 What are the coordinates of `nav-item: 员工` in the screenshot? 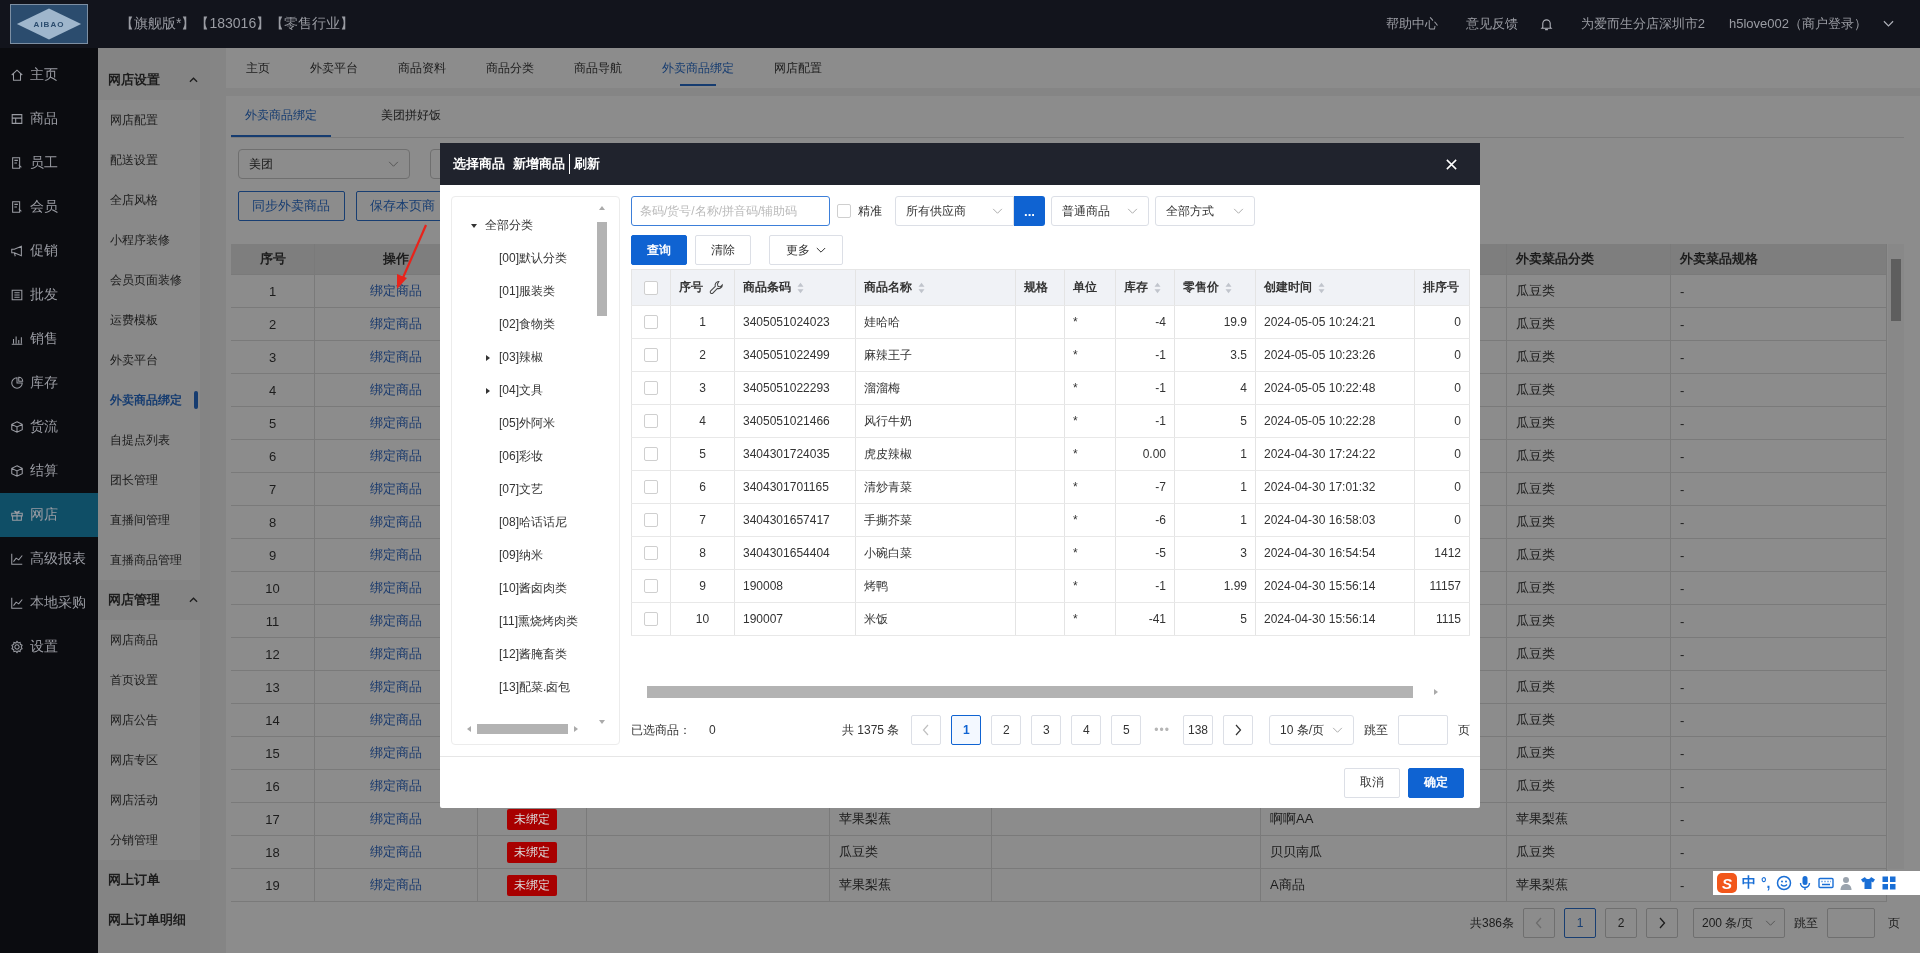 It's located at (49, 163).